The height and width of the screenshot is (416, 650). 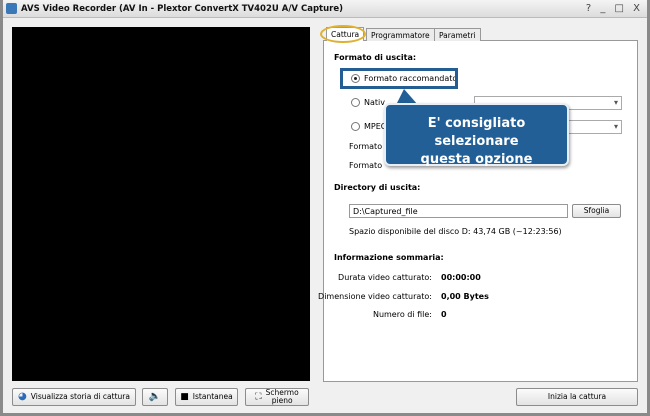 What do you see at coordinates (399, 78) in the screenshot?
I see `highlight-box` at bounding box center [399, 78].